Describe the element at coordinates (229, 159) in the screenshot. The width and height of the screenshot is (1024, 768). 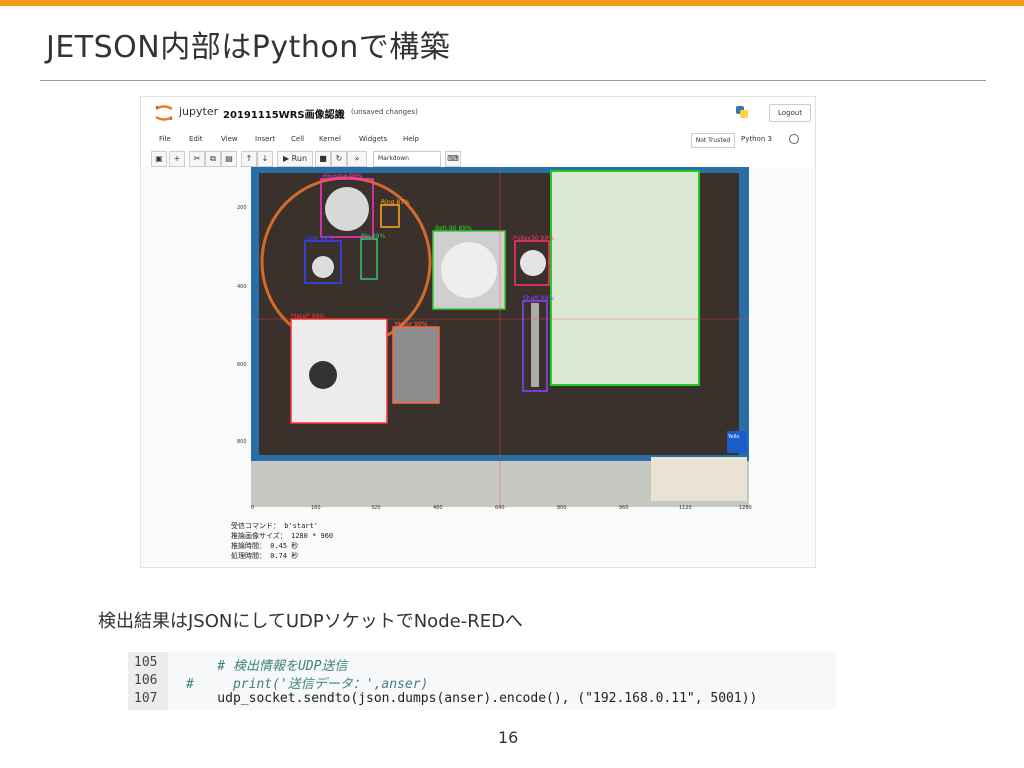
I see `paste-icon: ▤` at that location.